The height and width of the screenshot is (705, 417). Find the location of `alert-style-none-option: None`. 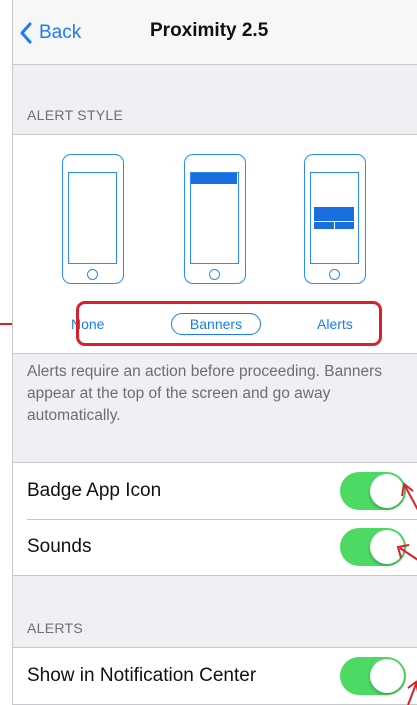

alert-style-none-option: None is located at coordinates (87, 324).